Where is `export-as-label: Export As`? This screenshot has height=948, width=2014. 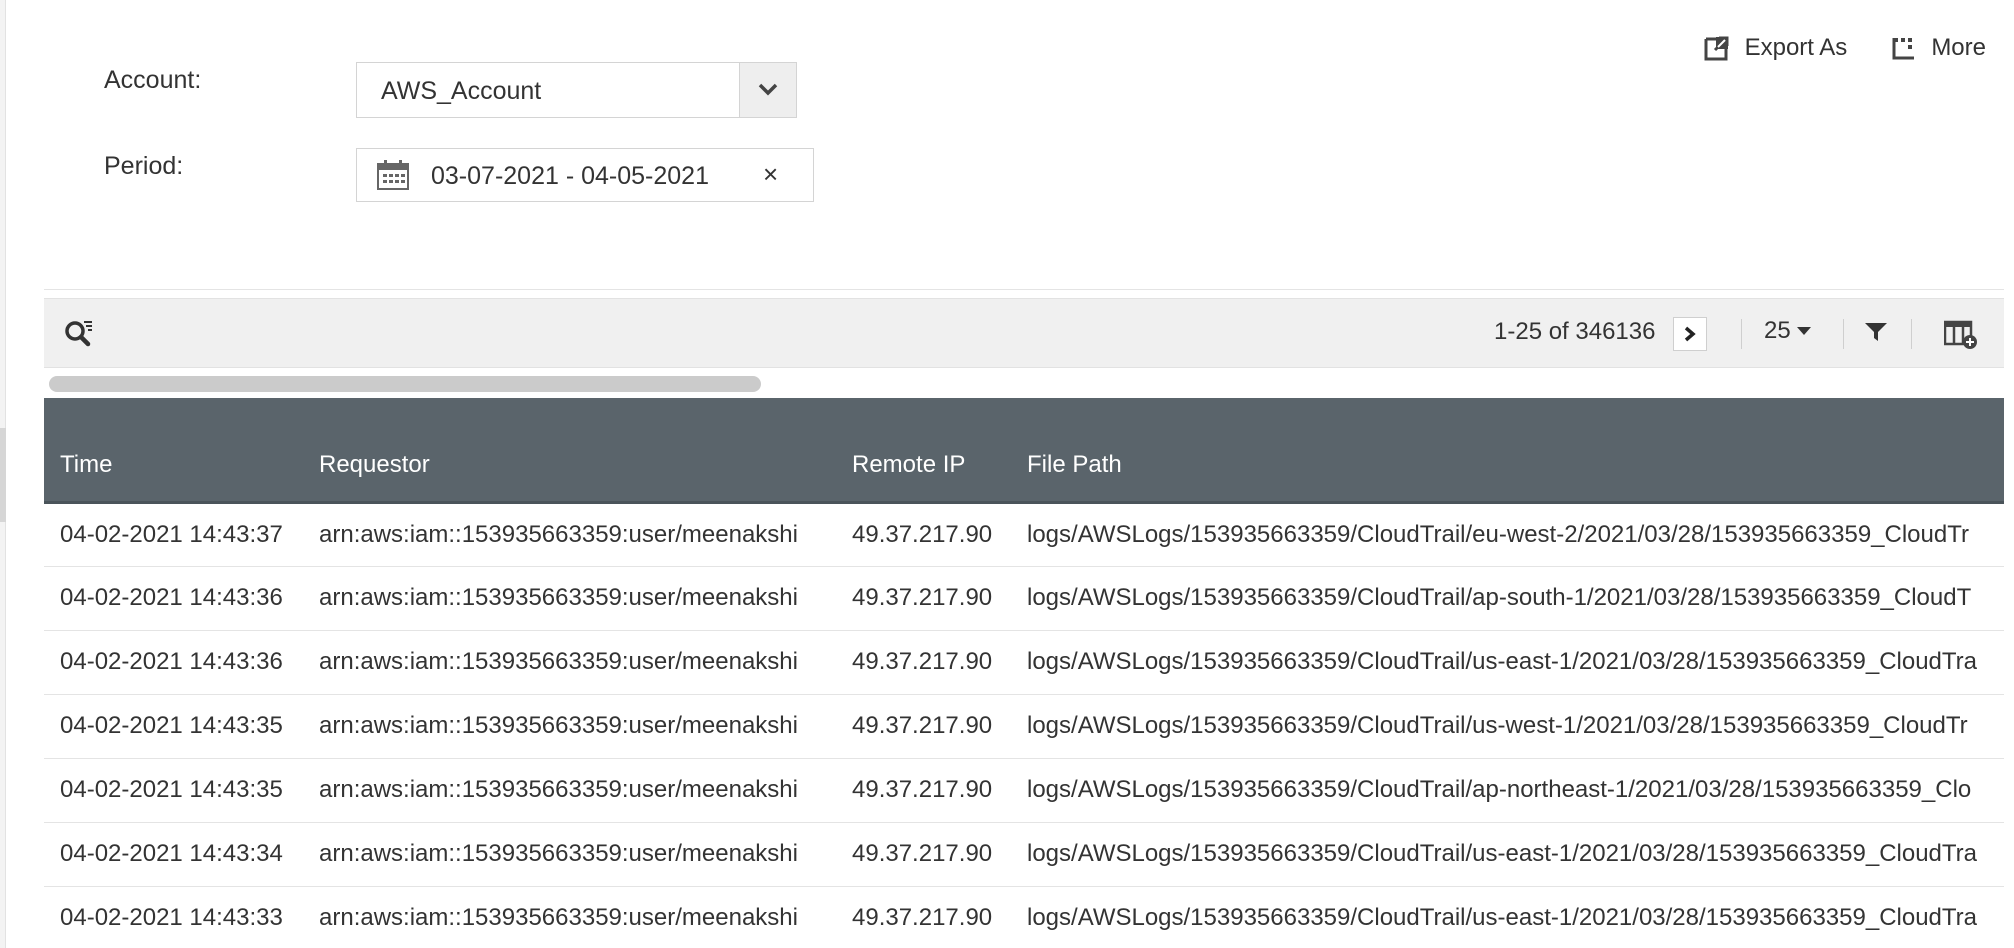 export-as-label: Export As is located at coordinates (1796, 47).